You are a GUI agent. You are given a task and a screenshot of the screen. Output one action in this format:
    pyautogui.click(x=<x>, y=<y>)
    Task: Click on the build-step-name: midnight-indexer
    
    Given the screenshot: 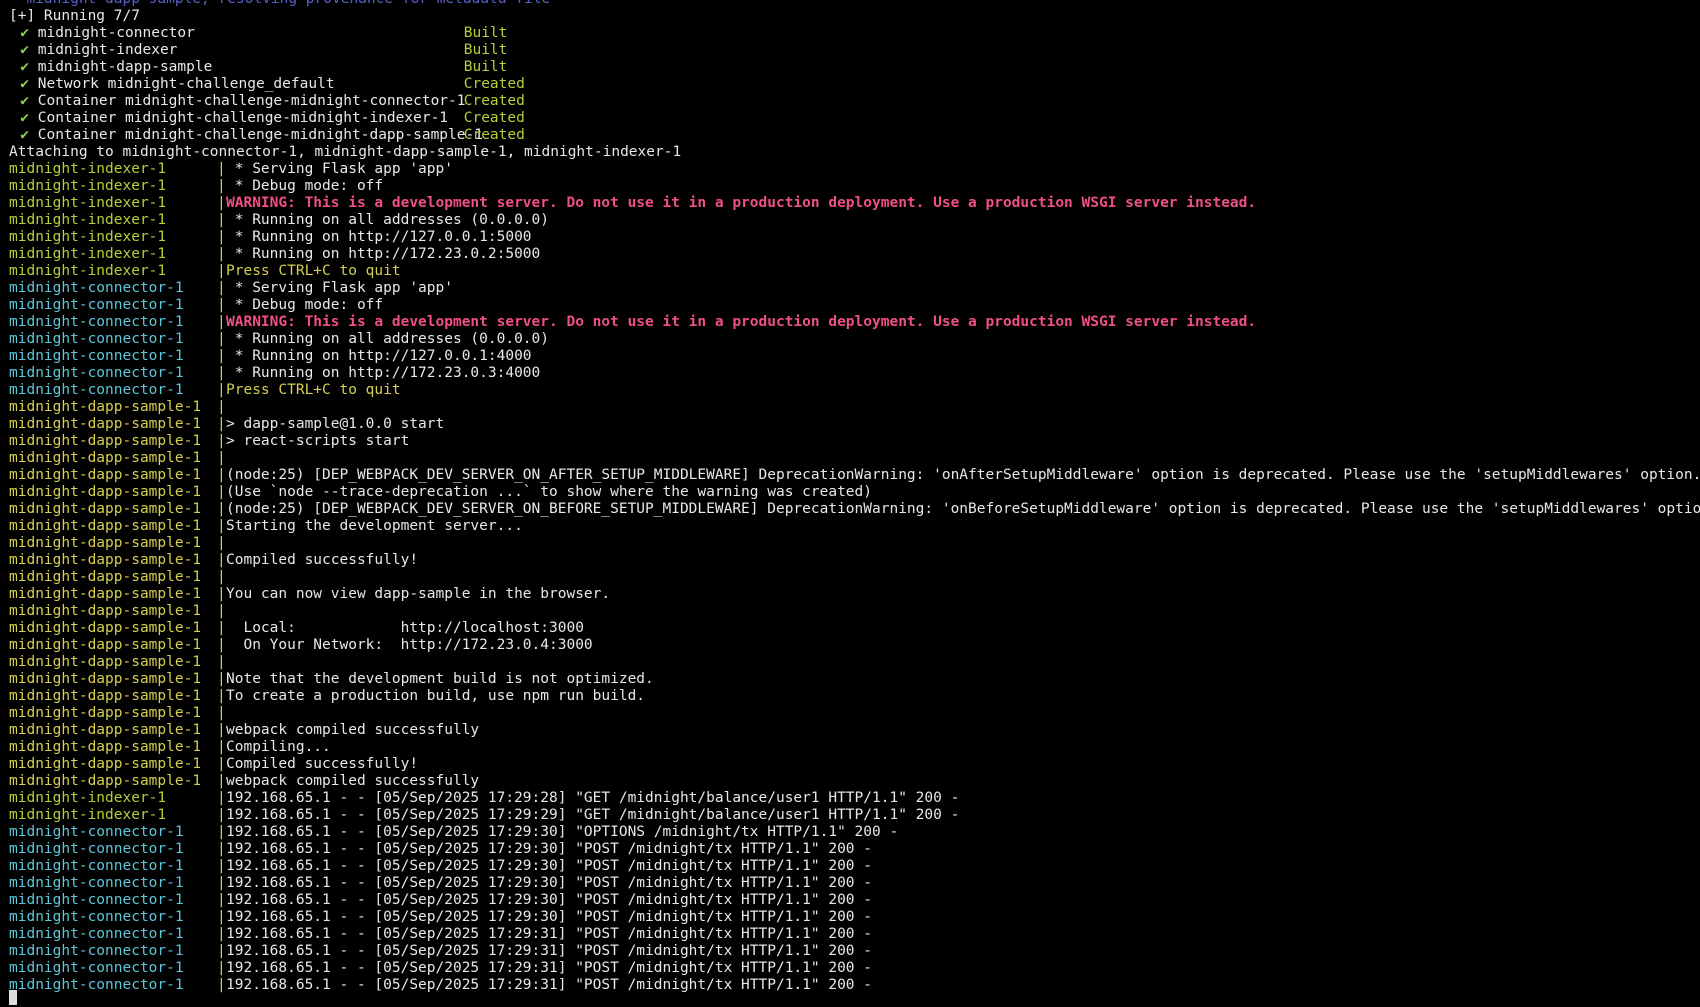 What is the action you would take?
    pyautogui.click(x=107, y=50)
    